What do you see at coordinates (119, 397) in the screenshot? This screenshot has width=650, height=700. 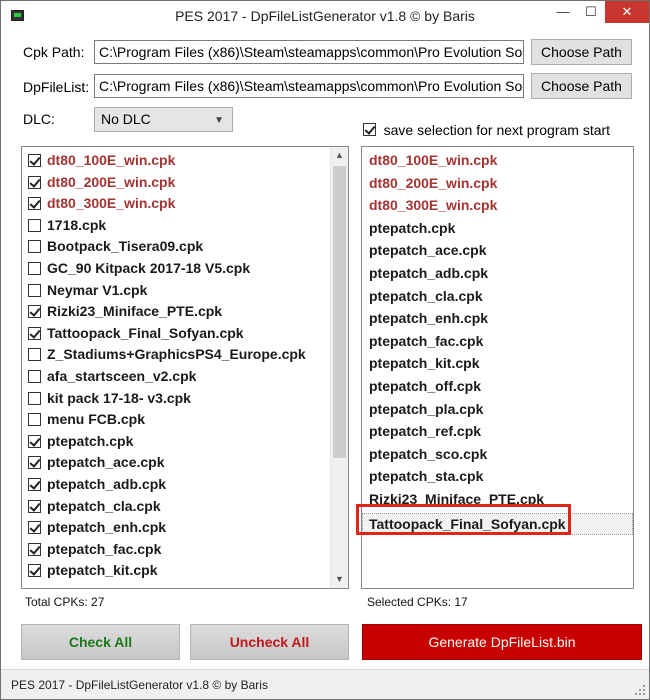 I see `list-item-label: kit pack 17-18- v3.cpk` at bounding box center [119, 397].